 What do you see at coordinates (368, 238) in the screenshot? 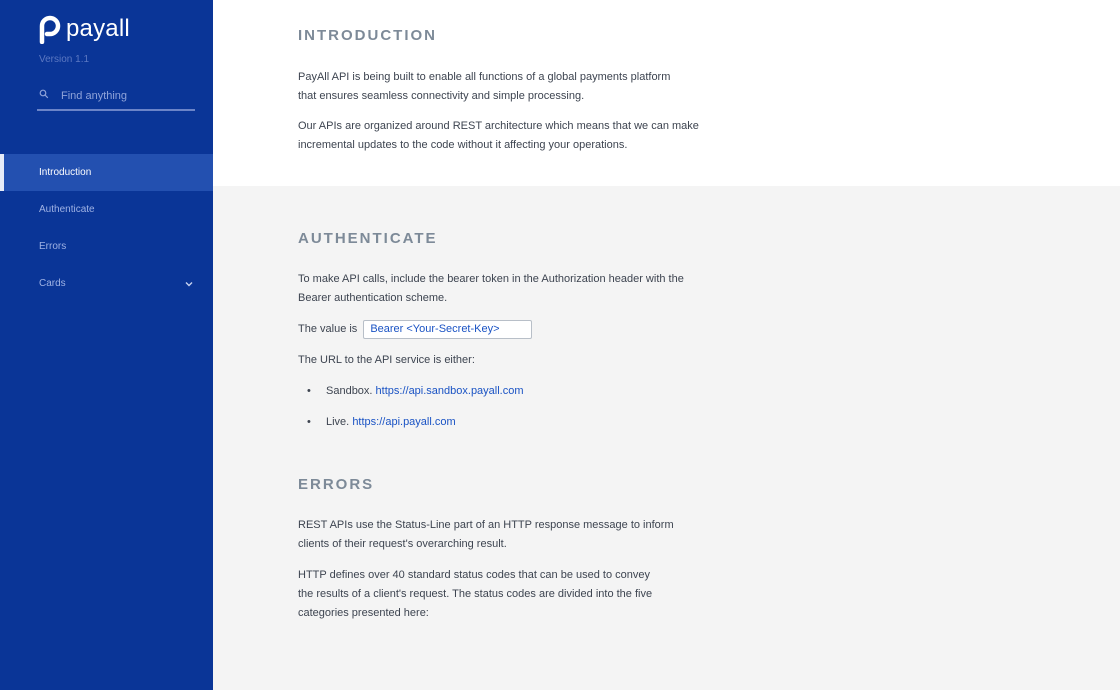
I see `authenticate-title: AUTHENTICATE` at bounding box center [368, 238].